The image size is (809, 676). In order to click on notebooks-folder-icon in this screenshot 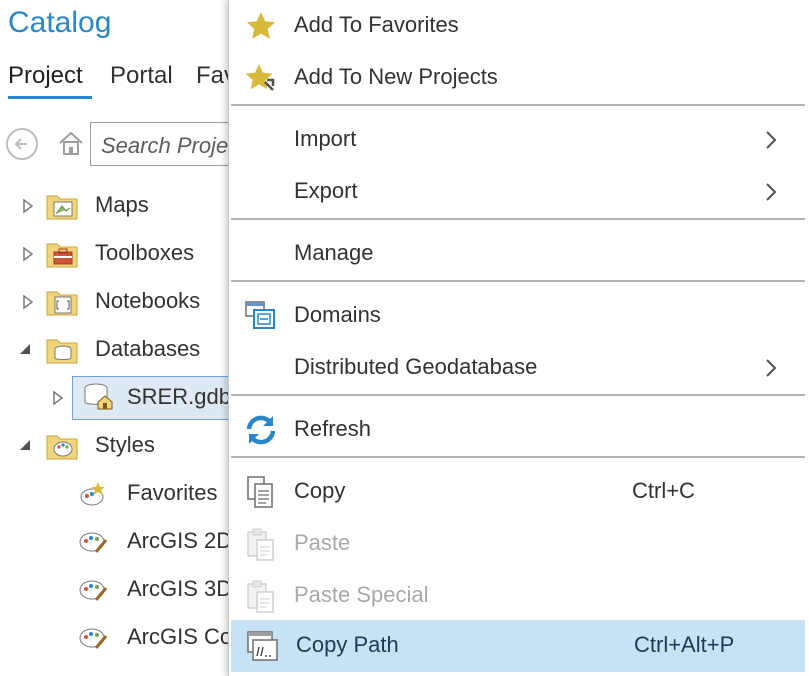, I will do `click(62, 303)`.